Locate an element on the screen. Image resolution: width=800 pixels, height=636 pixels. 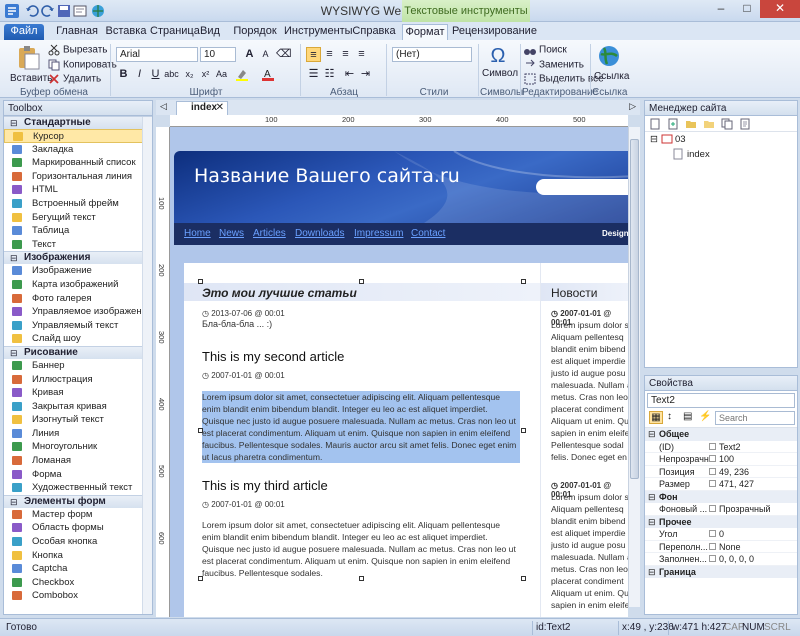
indent-icon: ⇥ is located at coordinates (365, 74).